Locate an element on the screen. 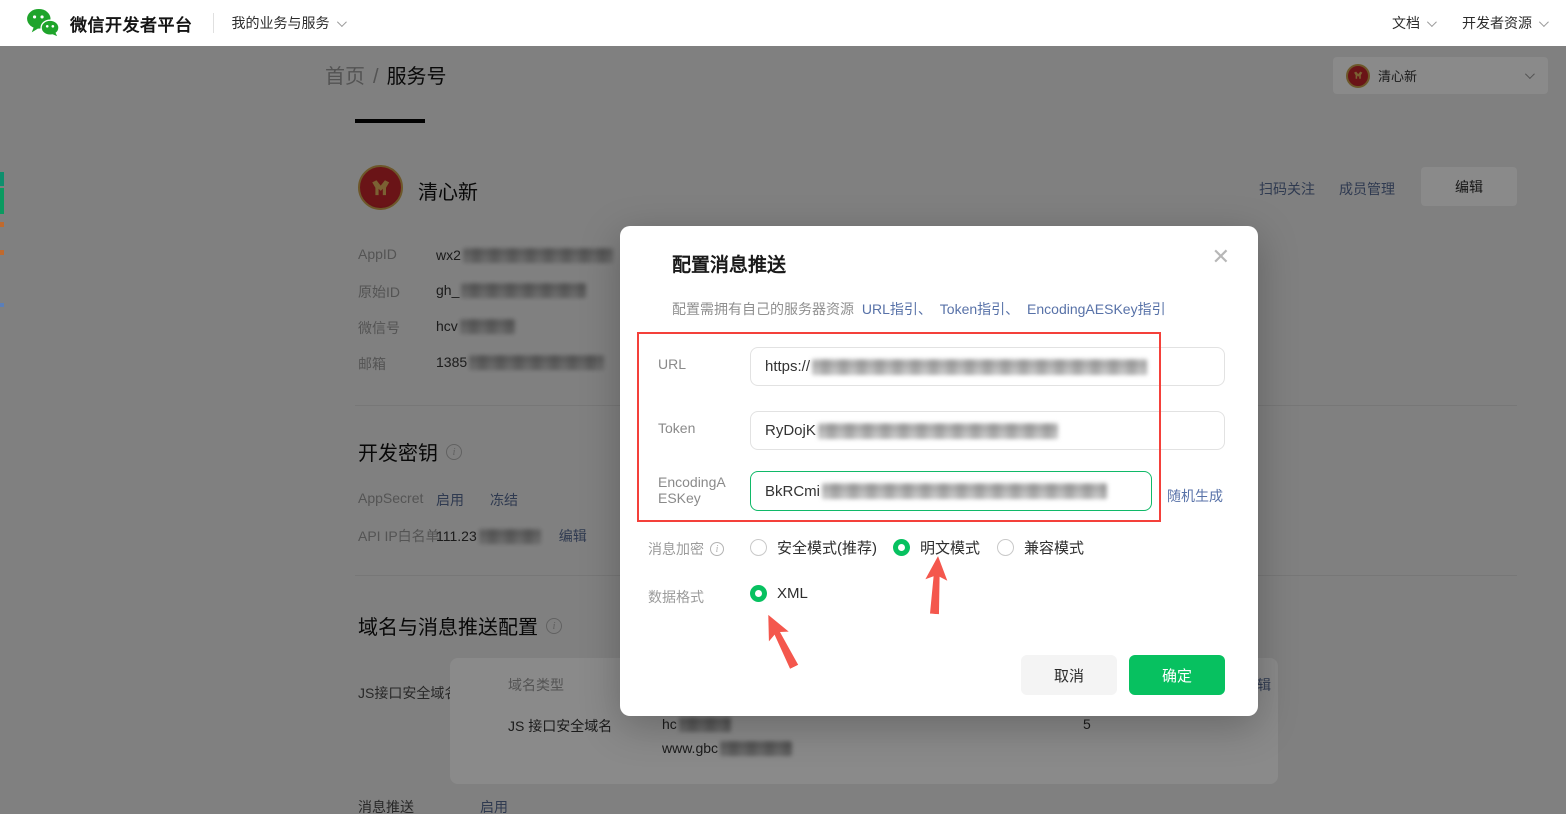 The height and width of the screenshot is (814, 1566). aeskey-label: EncodingA ESKey is located at coordinates (692, 490).